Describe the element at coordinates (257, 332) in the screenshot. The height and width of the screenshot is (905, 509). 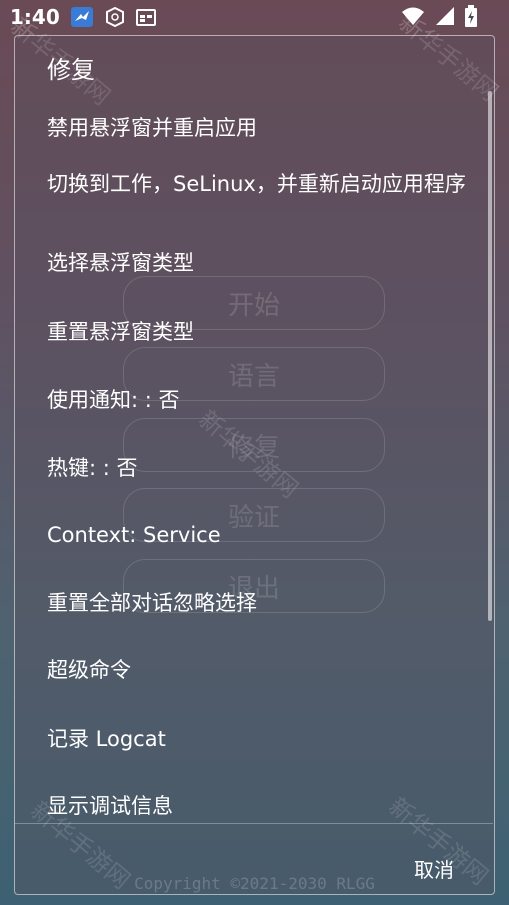
I see `menu-item-reset-float-type: 重置悬浮窗类型` at that location.